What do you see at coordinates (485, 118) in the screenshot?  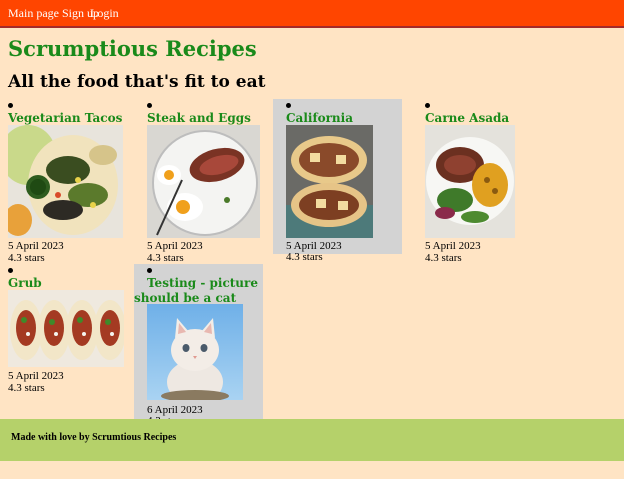 I see `recipe-title: Carne Asada` at bounding box center [485, 118].